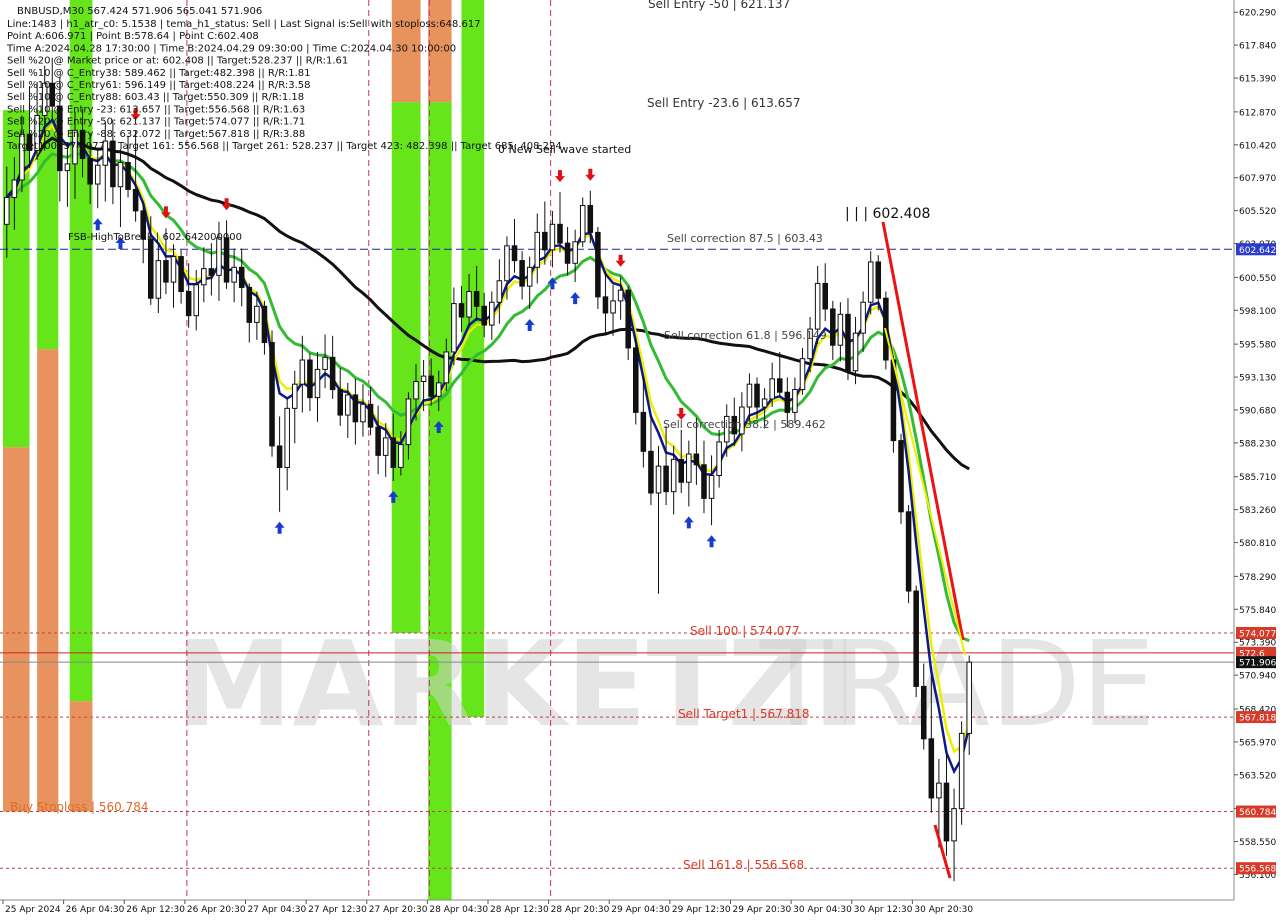  I want to click on price-tag: 574.077, so click(1256, 632).